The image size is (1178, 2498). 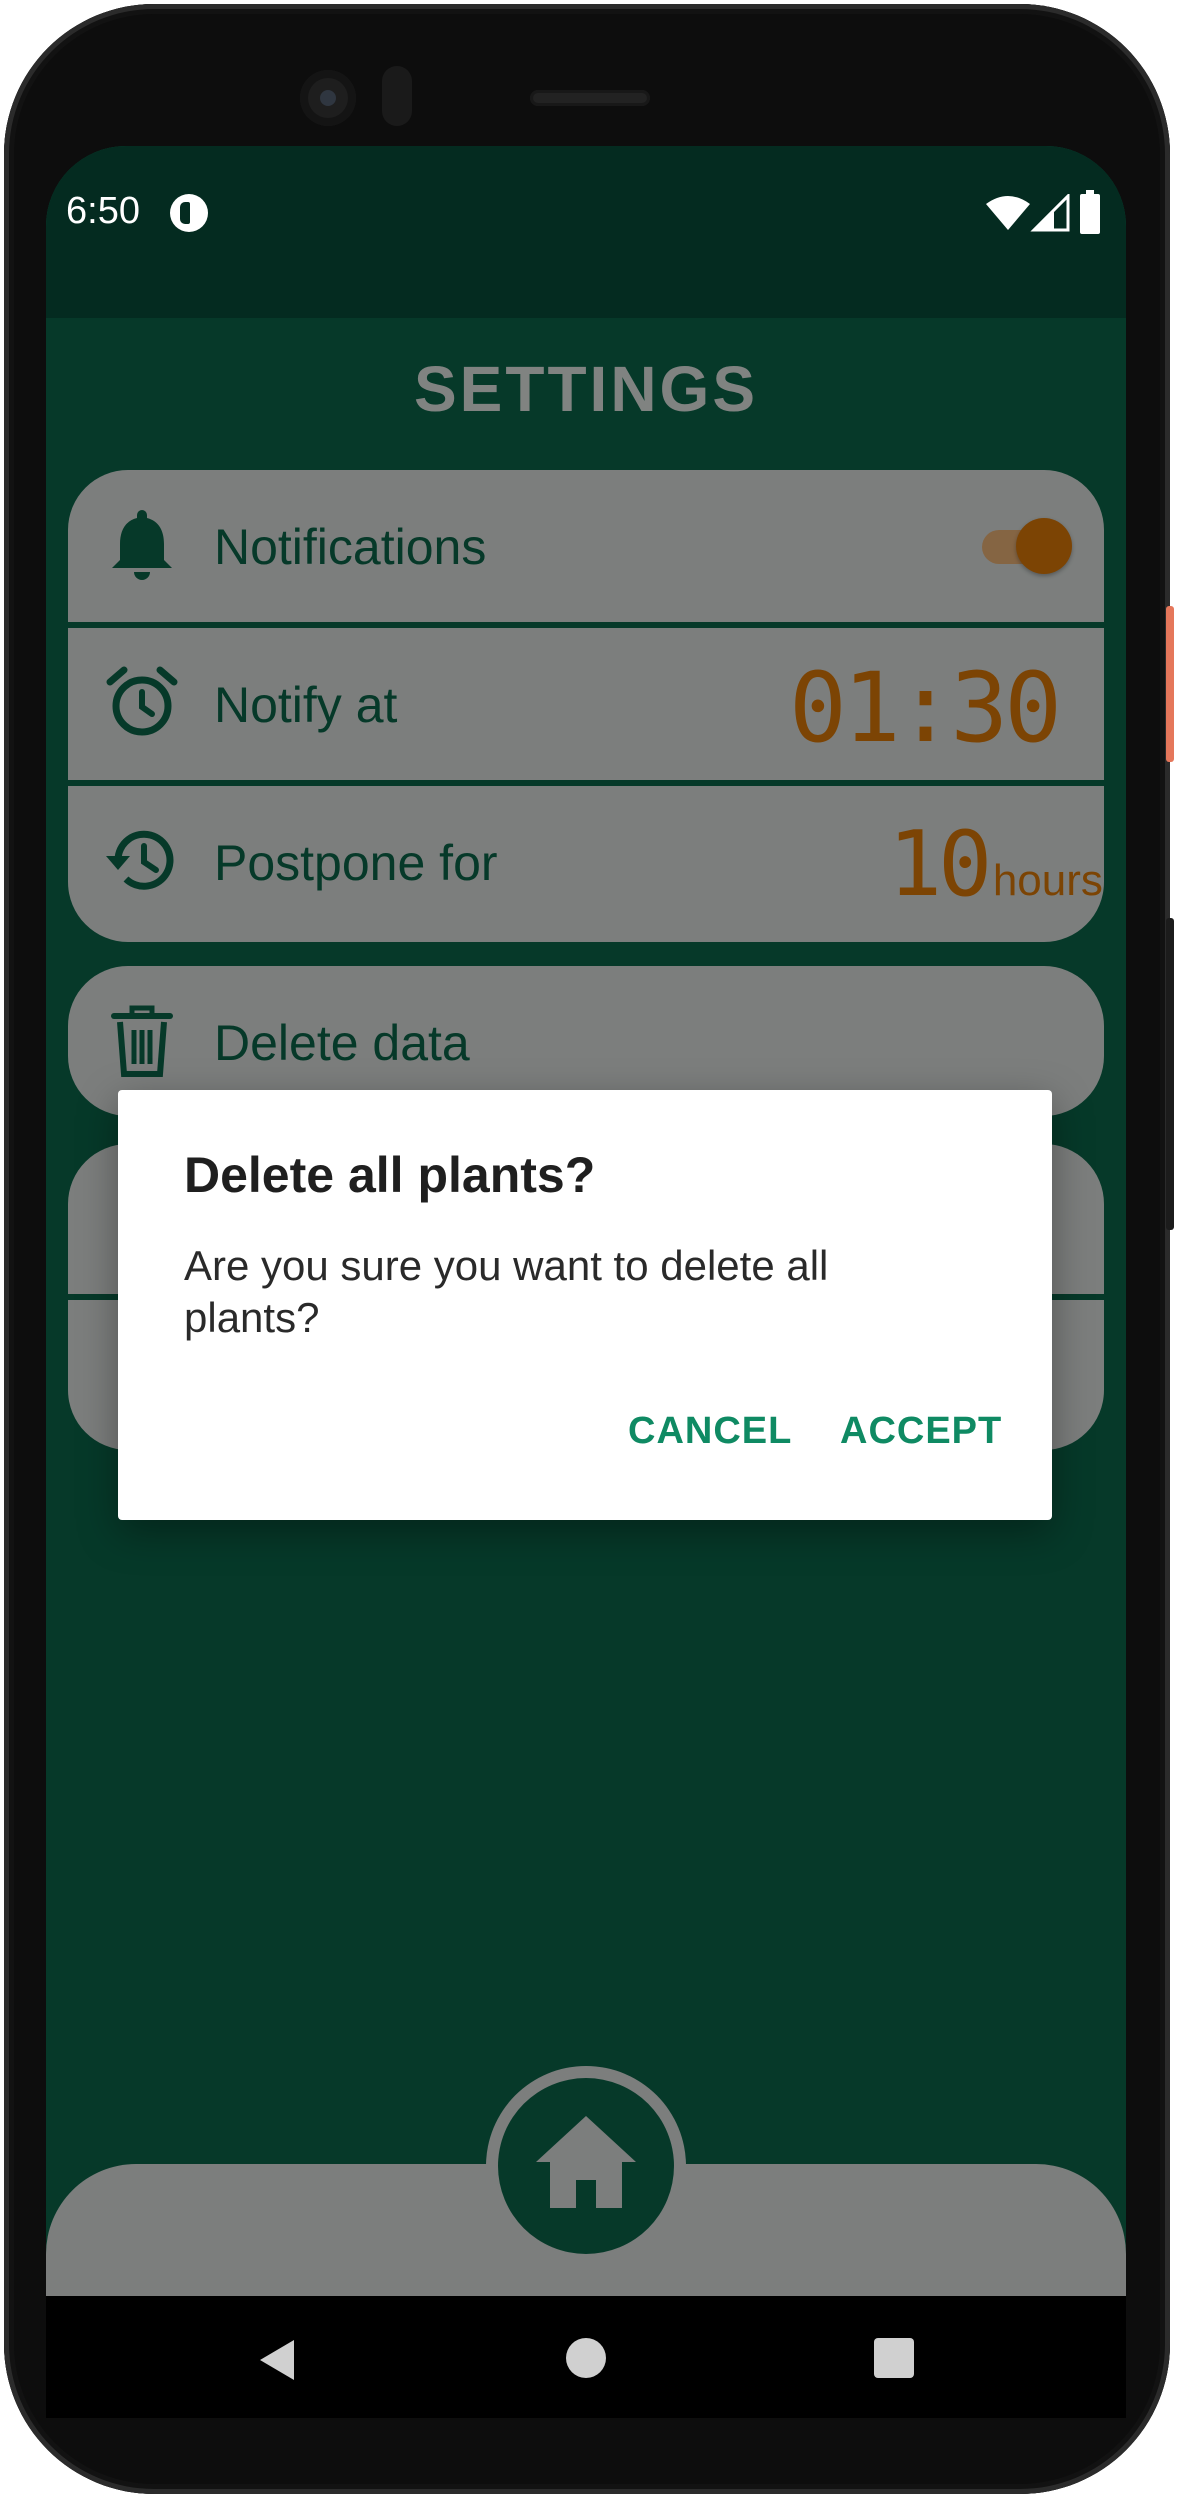 I want to click on system-navigation-bar, so click(x=586, y=2357).